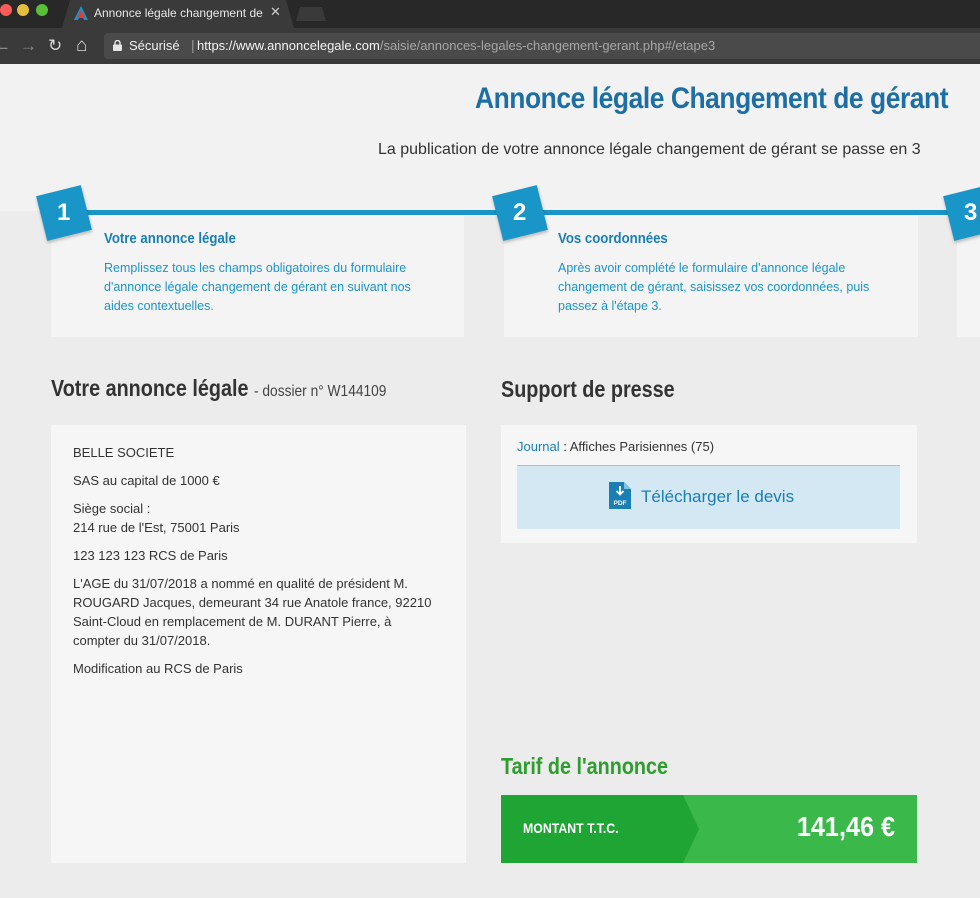  What do you see at coordinates (42, 10) in the screenshot?
I see `window-zoom-button` at bounding box center [42, 10].